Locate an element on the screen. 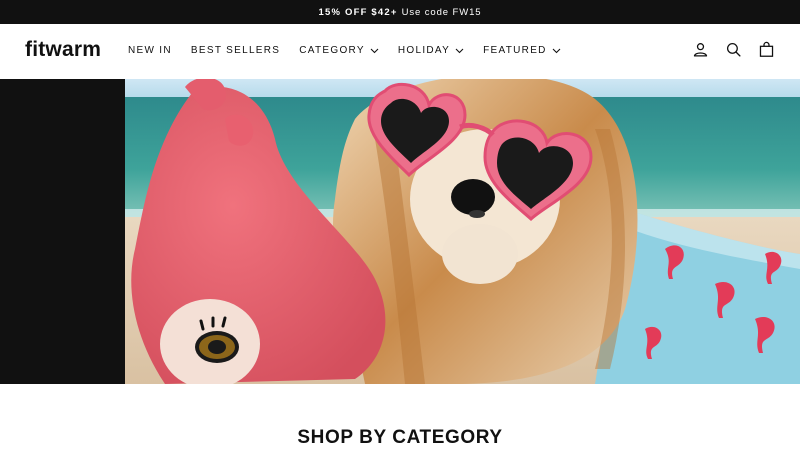 The height and width of the screenshot is (450, 800). nav-item-category: CATEGORY is located at coordinates (339, 50).